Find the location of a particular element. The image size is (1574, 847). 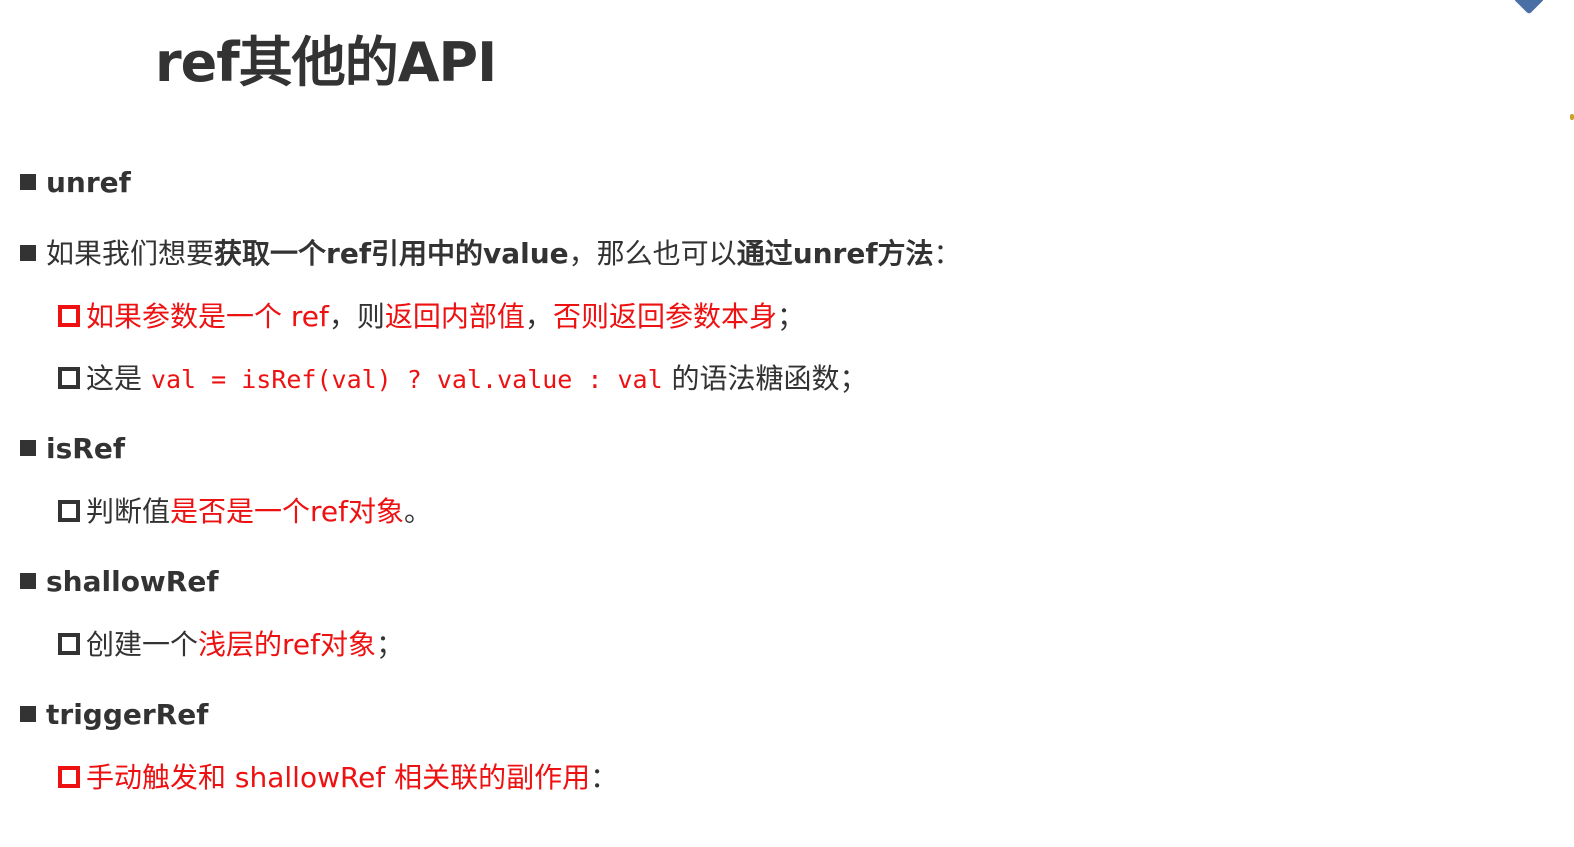

code-snippet: val = isRef(val) ? val.value : val is located at coordinates (406, 379).